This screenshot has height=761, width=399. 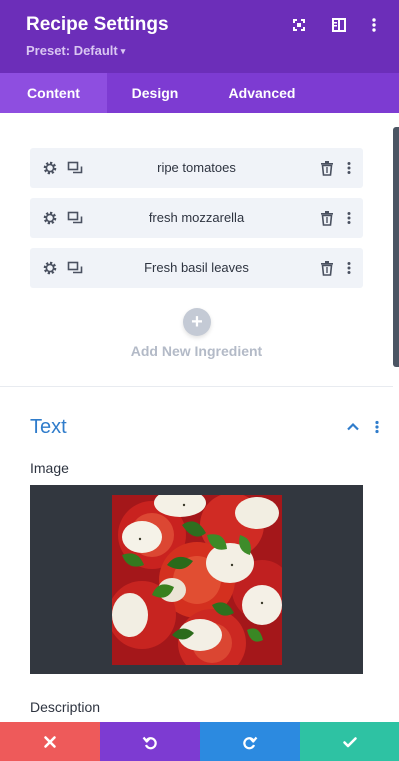 What do you see at coordinates (353, 427) in the screenshot?
I see `chevron-up-icon` at bounding box center [353, 427].